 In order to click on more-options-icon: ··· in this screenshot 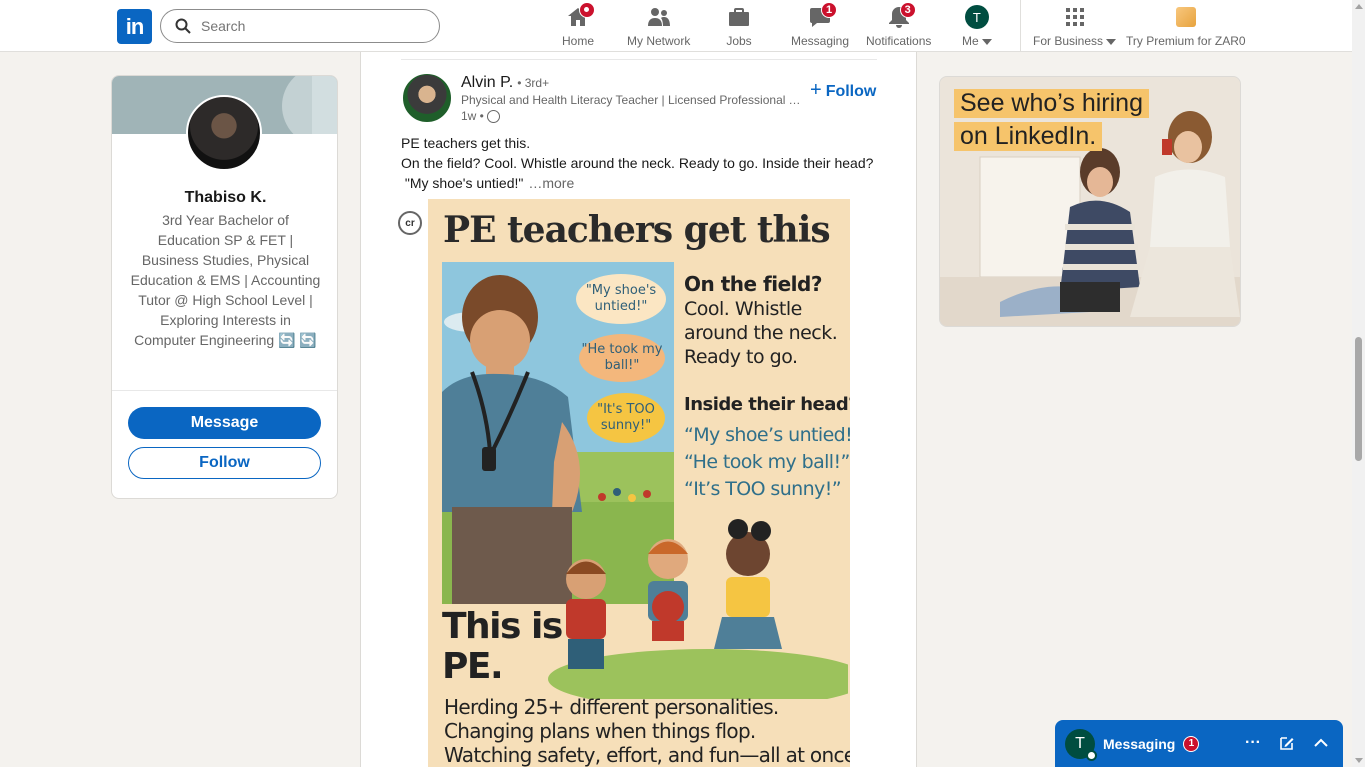, I will do `click(1253, 743)`.